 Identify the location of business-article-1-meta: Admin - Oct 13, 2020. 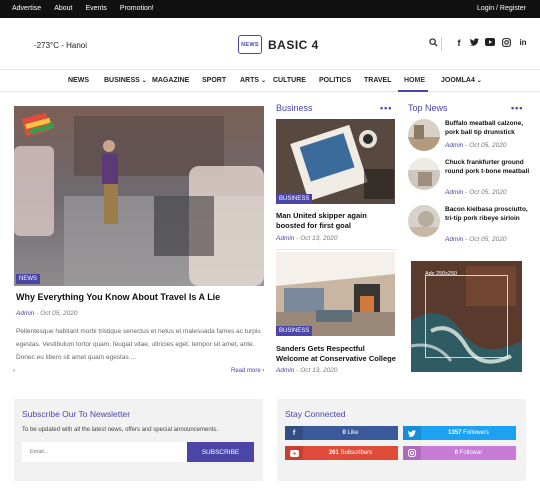
(306, 238).